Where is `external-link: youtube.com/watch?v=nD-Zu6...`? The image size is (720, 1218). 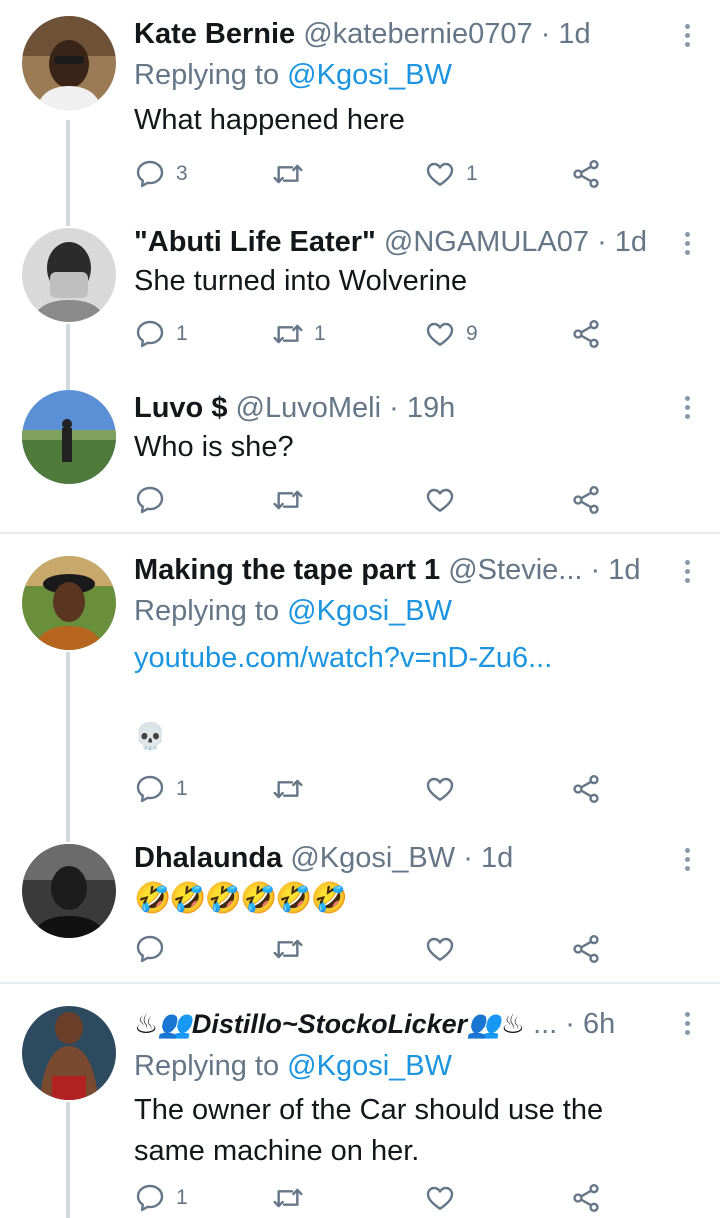 external-link: youtube.com/watch?v=nD-Zu6... is located at coordinates (407, 658).